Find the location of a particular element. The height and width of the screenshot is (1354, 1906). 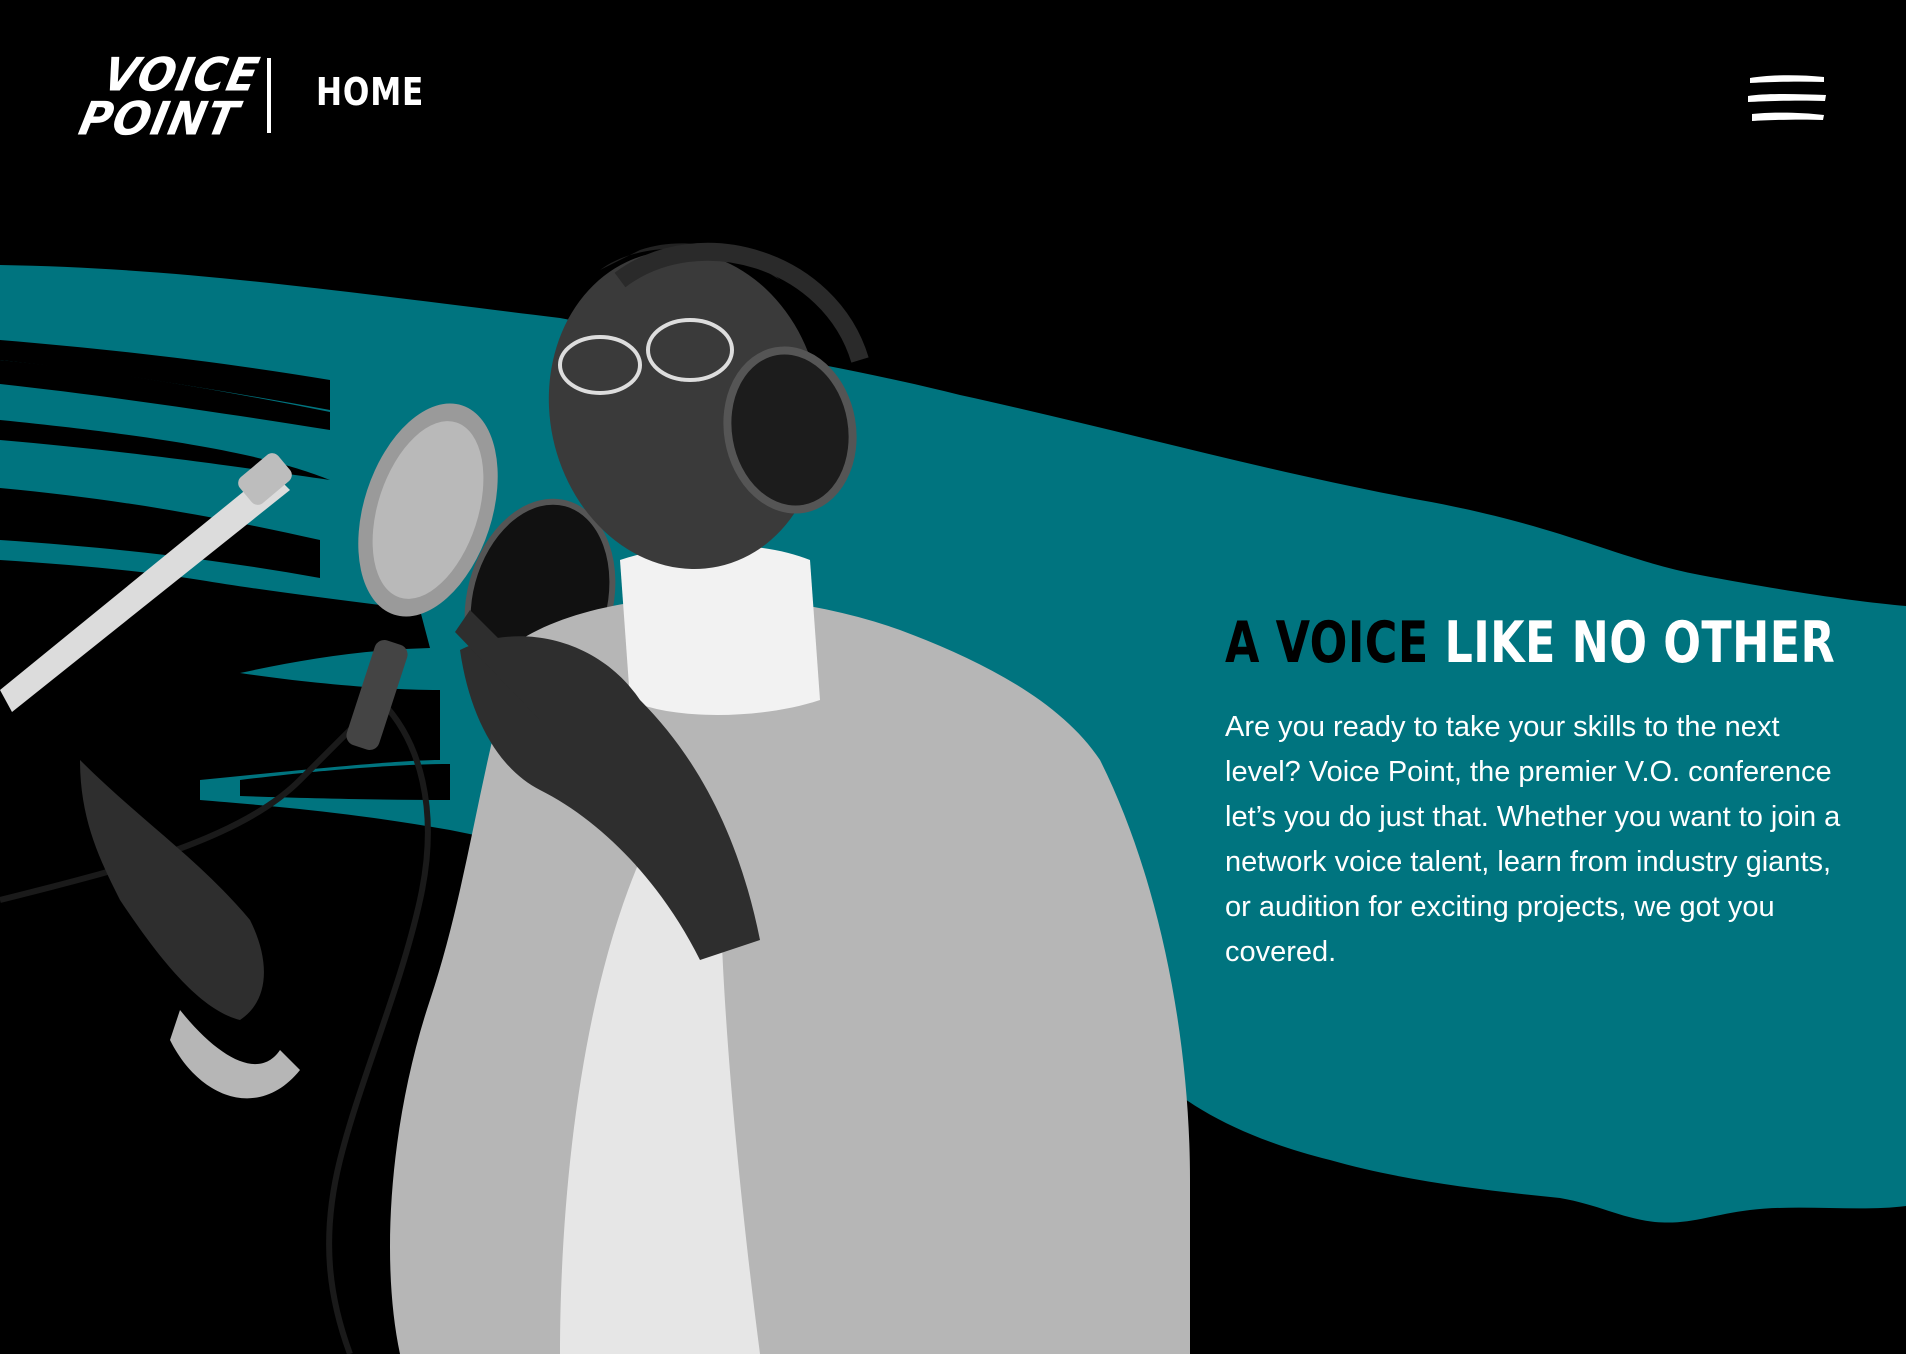

header-divider is located at coordinates (269, 95).